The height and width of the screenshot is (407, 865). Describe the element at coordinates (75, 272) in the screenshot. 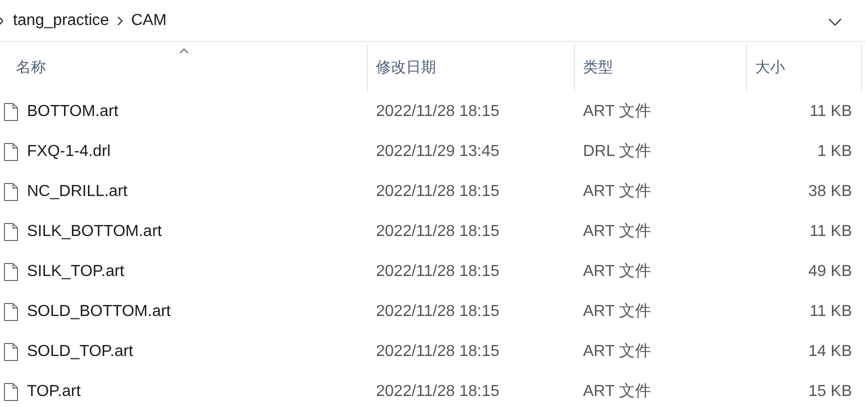

I see `file-name: SILK_TOP.art` at that location.